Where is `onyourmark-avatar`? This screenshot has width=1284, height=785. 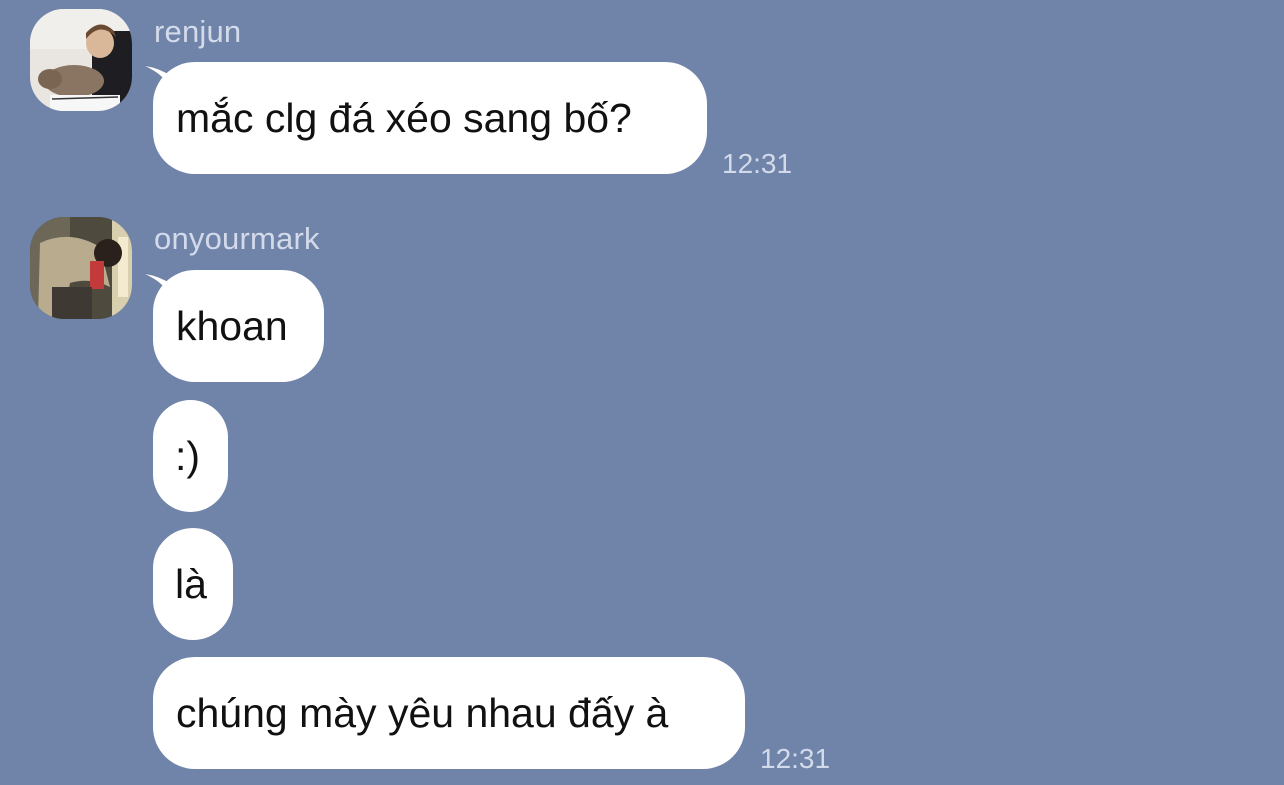 onyourmark-avatar is located at coordinates (81, 268).